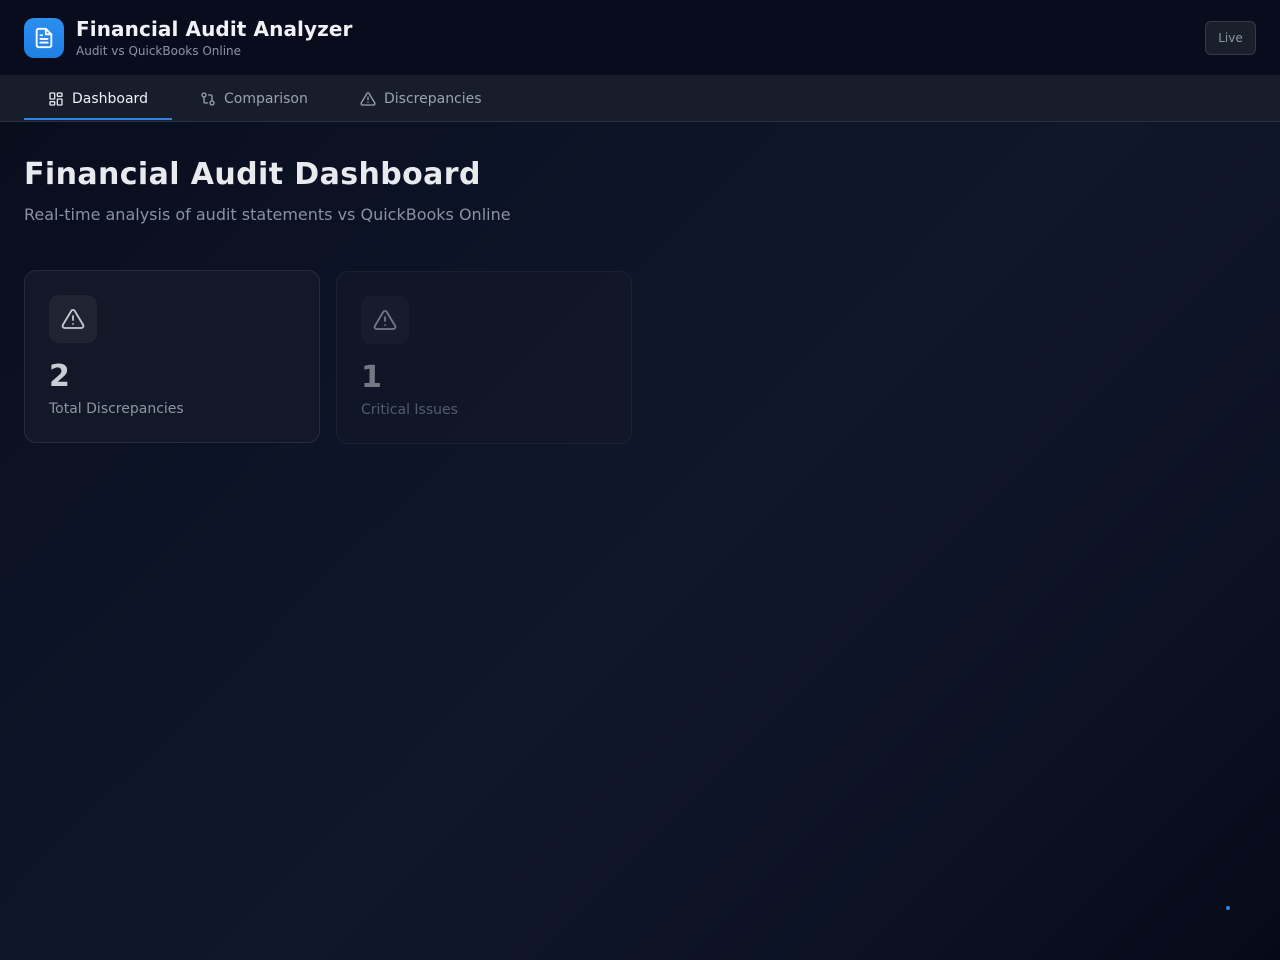 Image resolution: width=1280 pixels, height=960 pixels. What do you see at coordinates (59, 376) in the screenshot?
I see `stat-value: 2` at bounding box center [59, 376].